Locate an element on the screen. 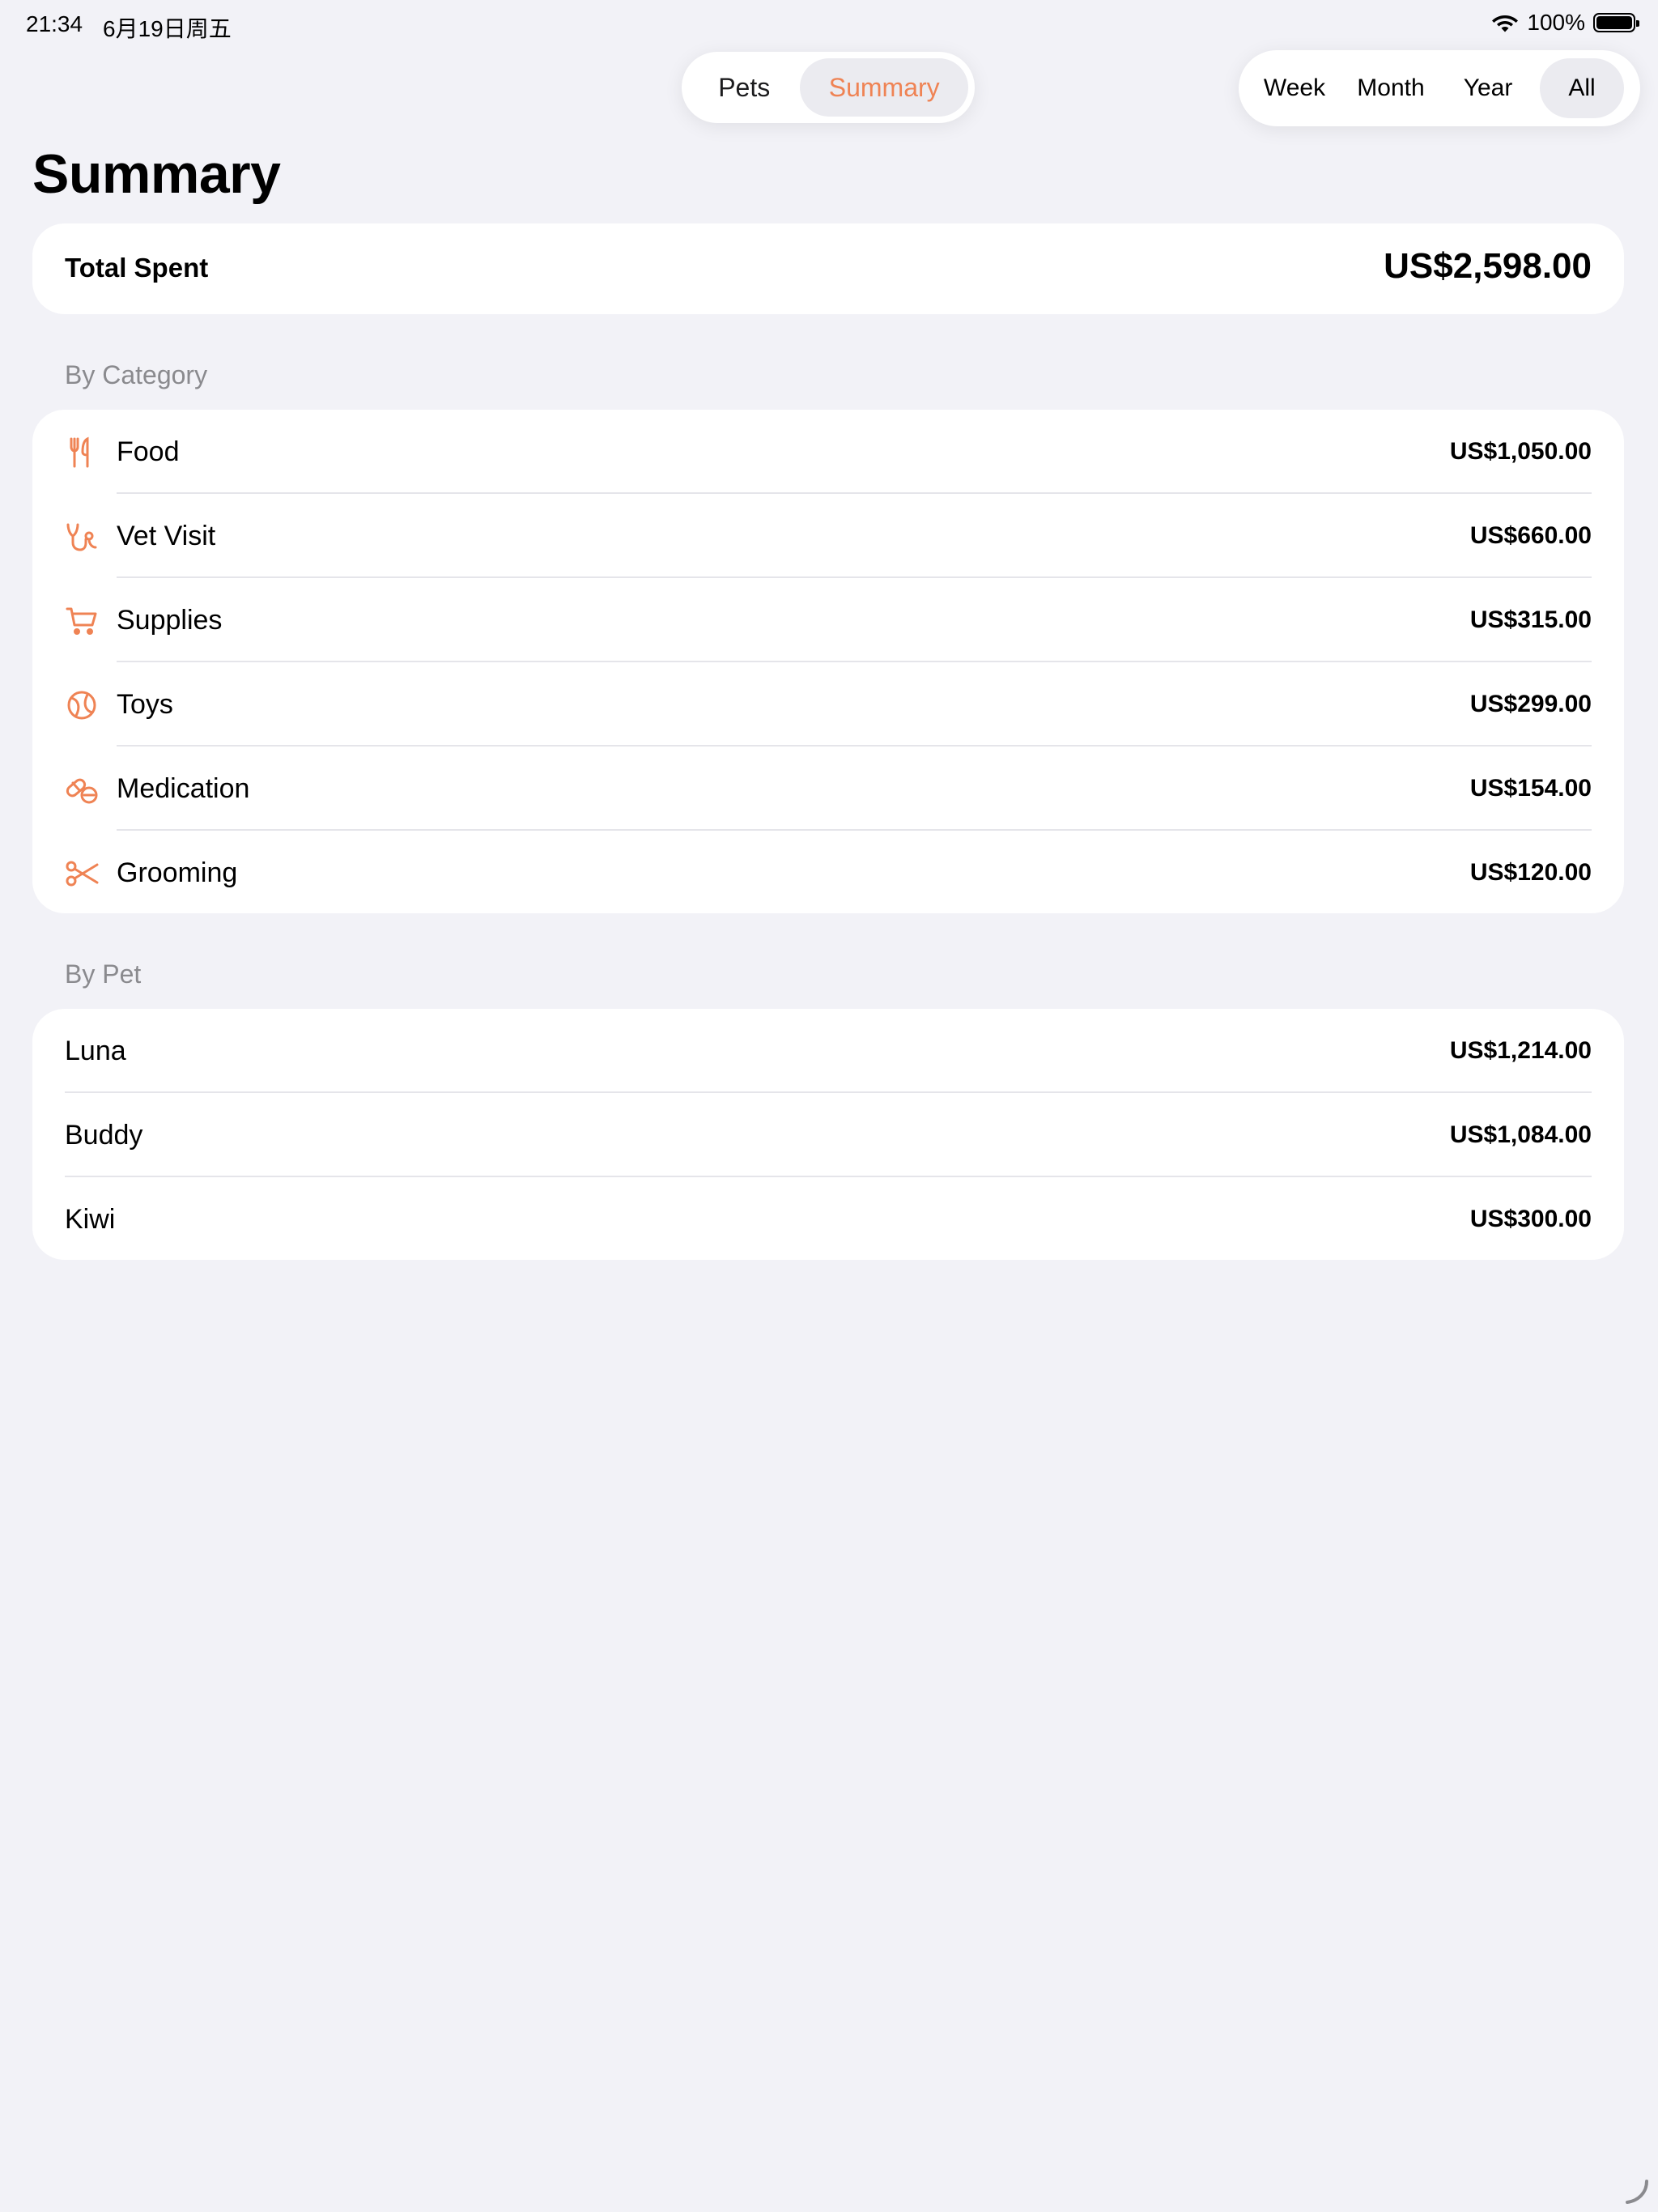 The image size is (1658, 2212). status-bar: 21:34 6月19日周五 100% is located at coordinates (829, 26).